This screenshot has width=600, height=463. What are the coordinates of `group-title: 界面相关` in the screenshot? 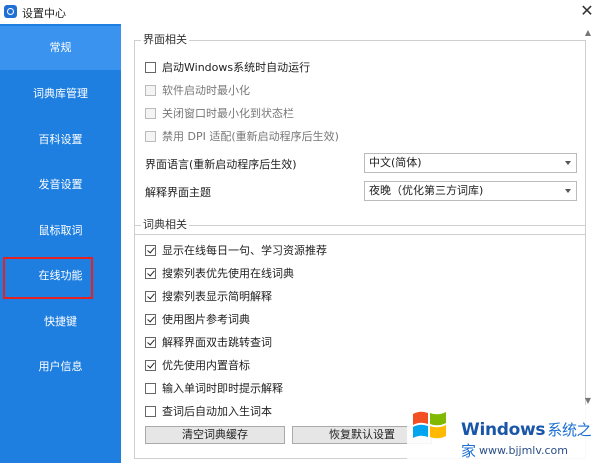 It's located at (165, 40).